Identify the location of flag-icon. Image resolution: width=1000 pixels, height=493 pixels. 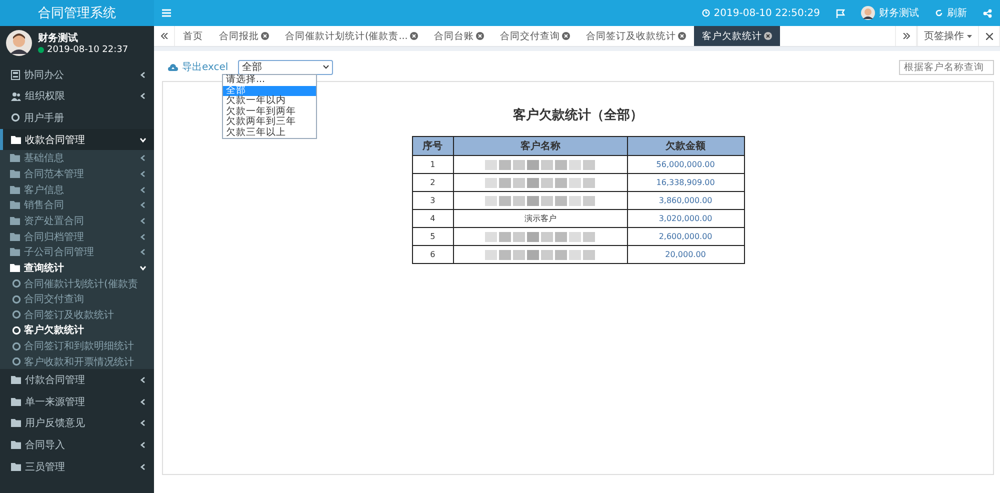
(840, 13).